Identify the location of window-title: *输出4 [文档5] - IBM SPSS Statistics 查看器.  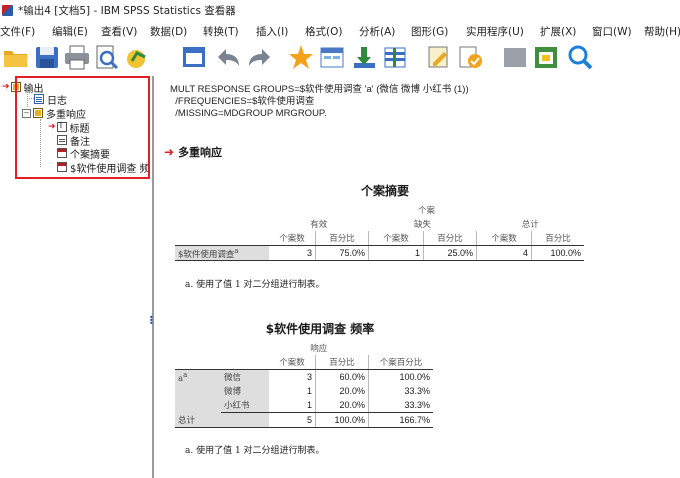
(127, 10).